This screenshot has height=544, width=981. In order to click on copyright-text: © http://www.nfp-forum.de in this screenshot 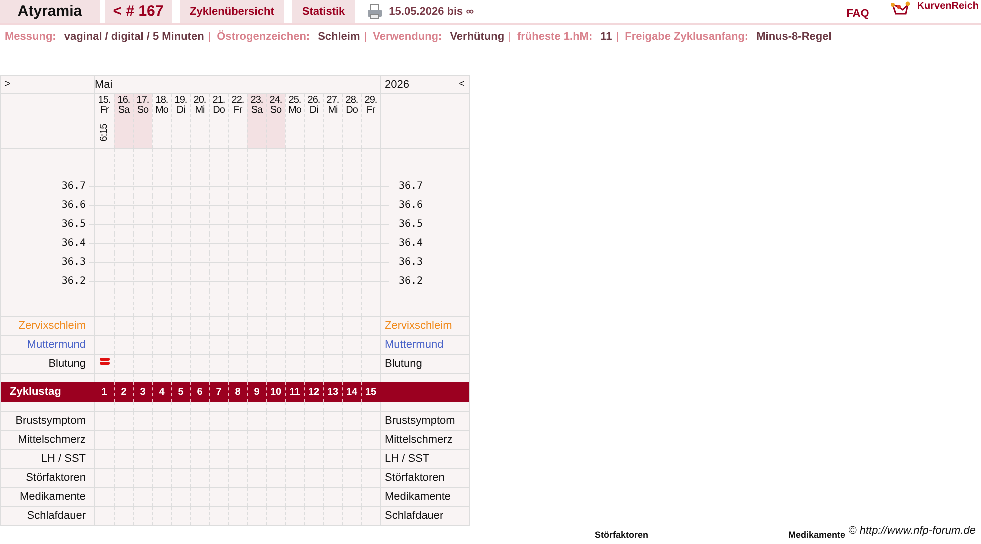, I will do `click(912, 531)`.